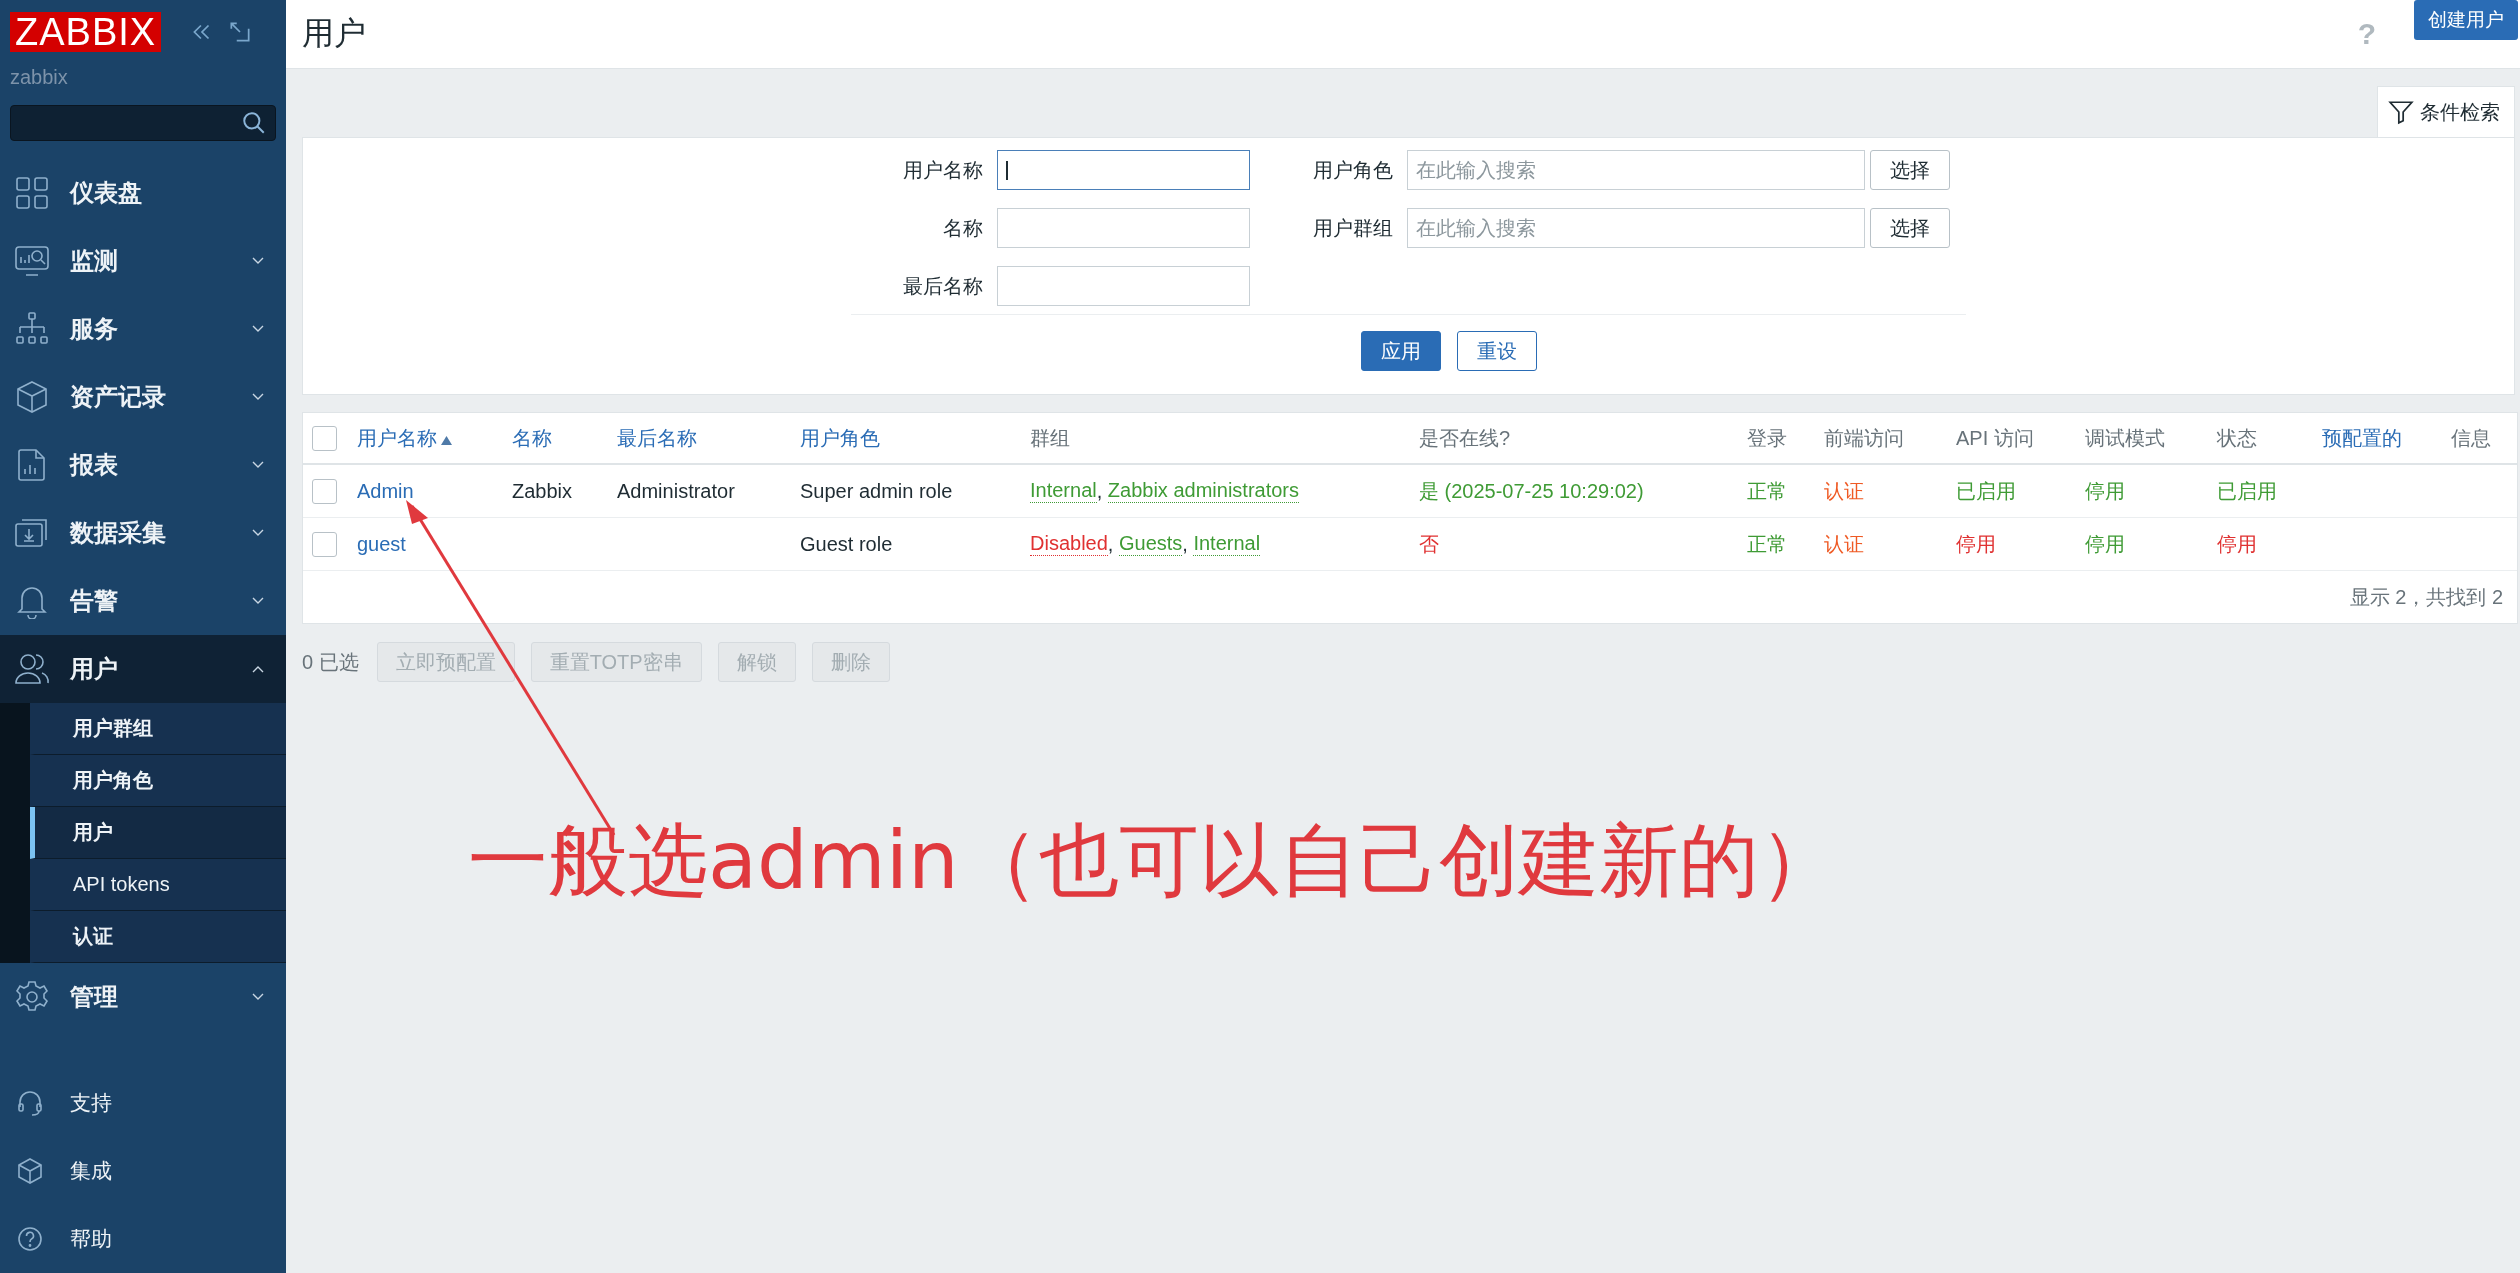 This screenshot has width=2520, height=1273. Describe the element at coordinates (32, 329) in the screenshot. I see `sitemap-icon` at that location.